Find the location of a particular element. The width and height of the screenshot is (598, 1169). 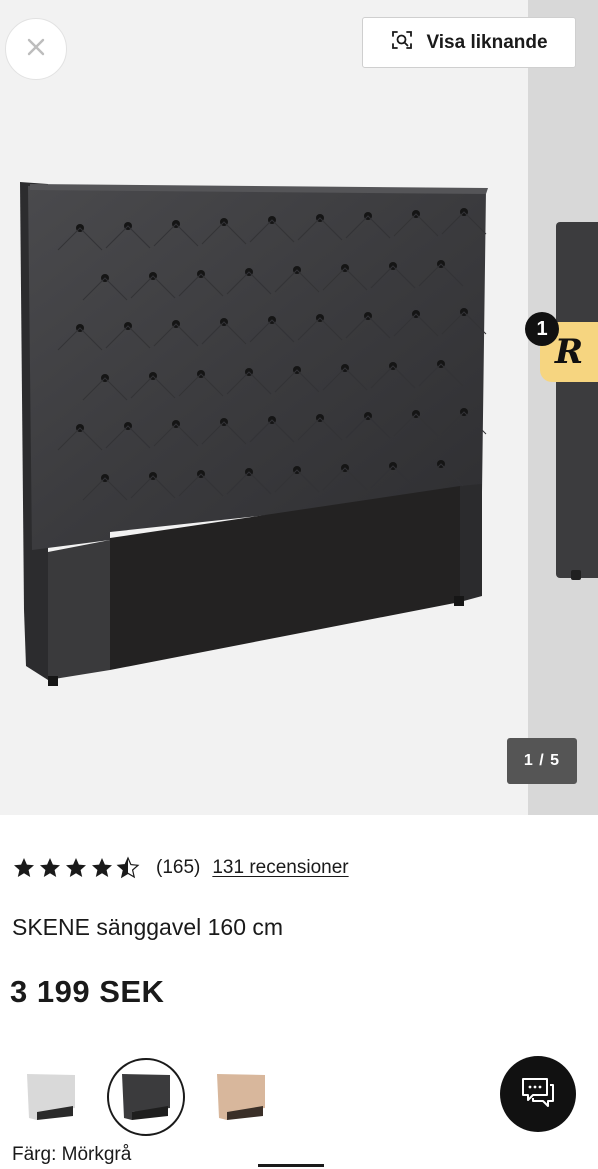

show-similar-label: Visa liknande is located at coordinates (487, 42).